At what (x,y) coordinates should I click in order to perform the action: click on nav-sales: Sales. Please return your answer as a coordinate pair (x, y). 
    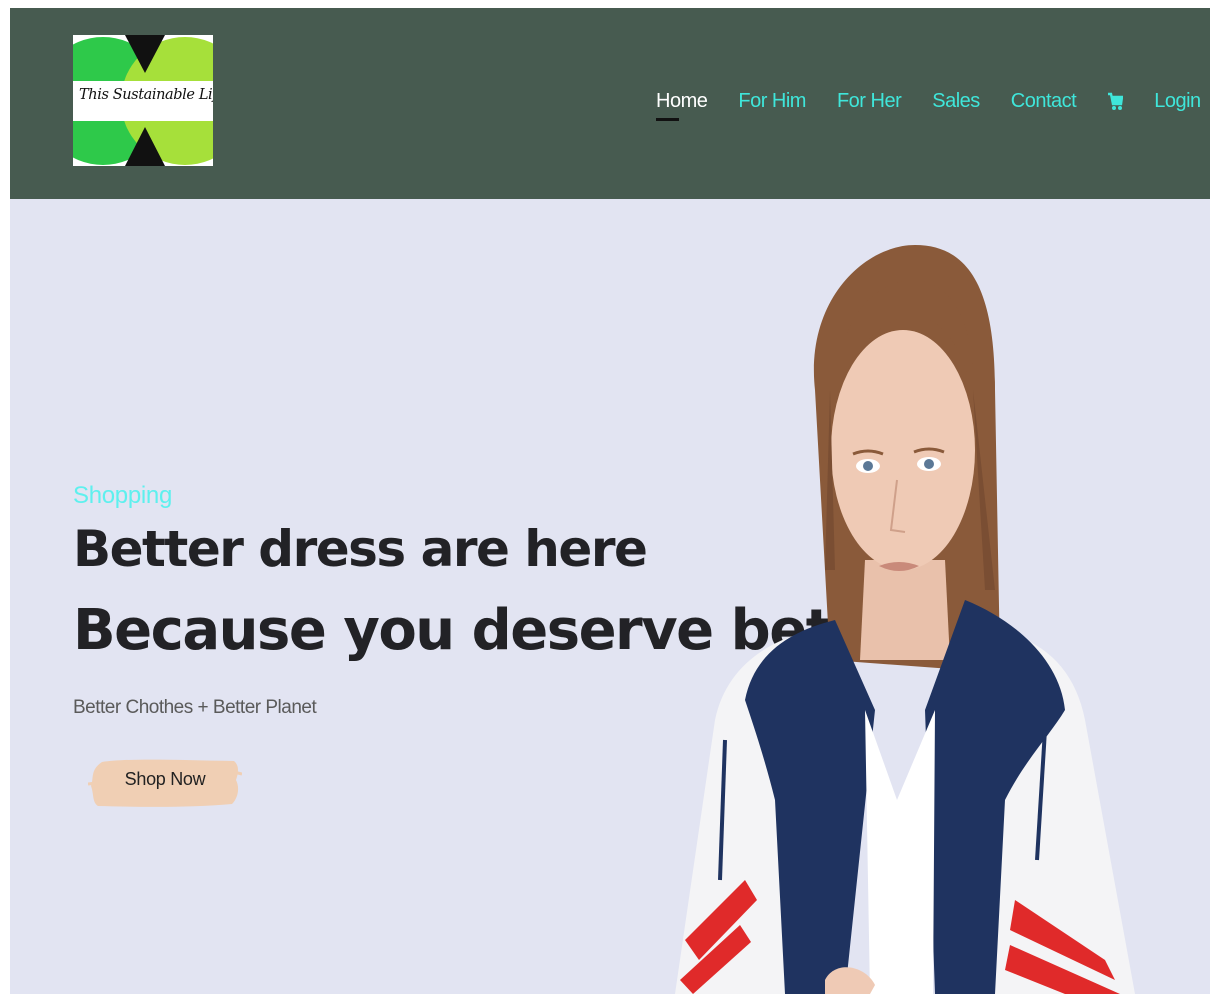
    Looking at the image, I should click on (956, 101).